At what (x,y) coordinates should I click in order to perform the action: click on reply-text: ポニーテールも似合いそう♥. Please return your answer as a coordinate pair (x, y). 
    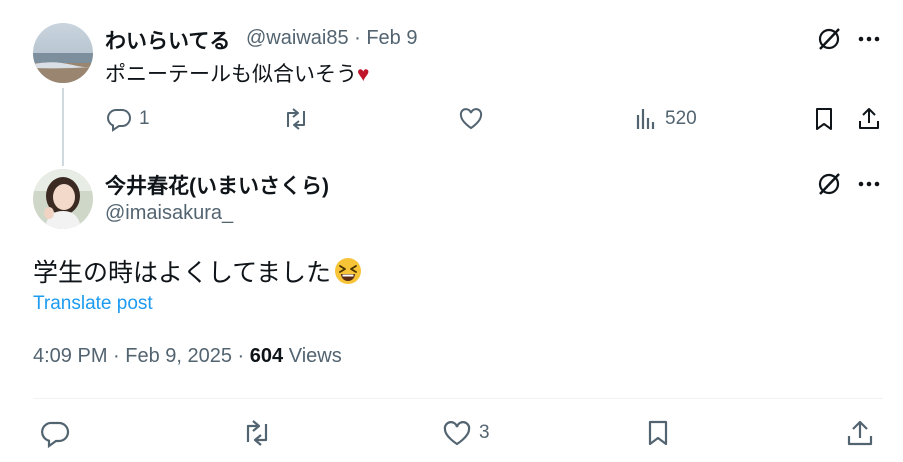
    Looking at the image, I should click on (237, 73).